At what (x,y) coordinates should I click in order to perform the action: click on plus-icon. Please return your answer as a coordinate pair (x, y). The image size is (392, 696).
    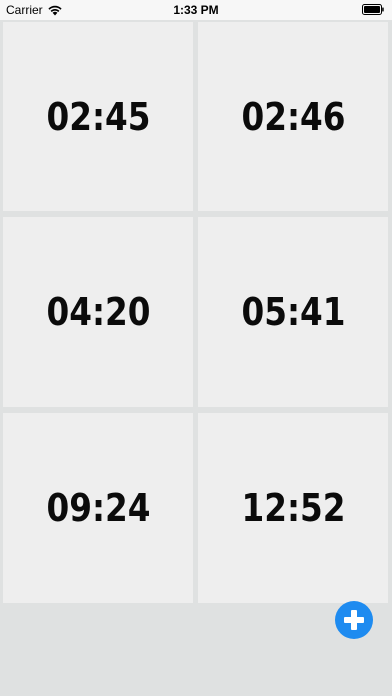
    Looking at the image, I should click on (354, 620).